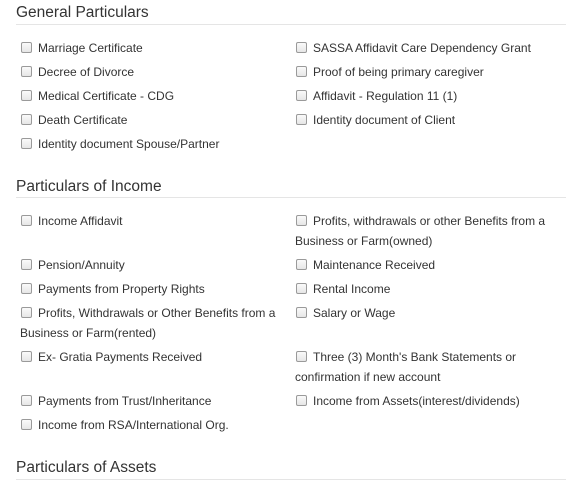  I want to click on checkbox-label: Pension/Annuity, so click(81, 265).